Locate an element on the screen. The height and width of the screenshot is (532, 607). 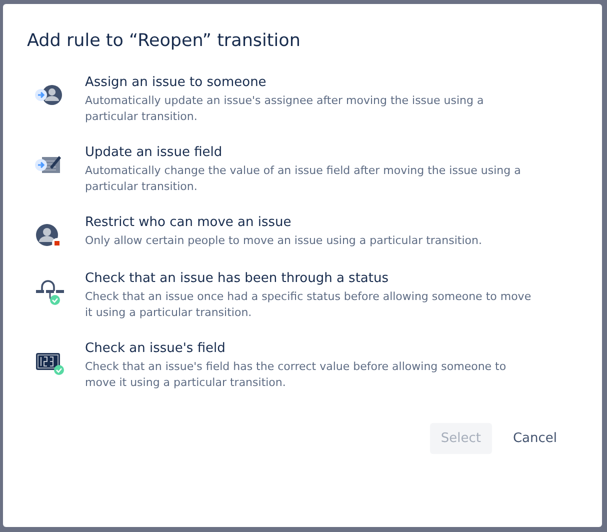
rule-title: Check that an issue has been through a status is located at coordinates (237, 278).